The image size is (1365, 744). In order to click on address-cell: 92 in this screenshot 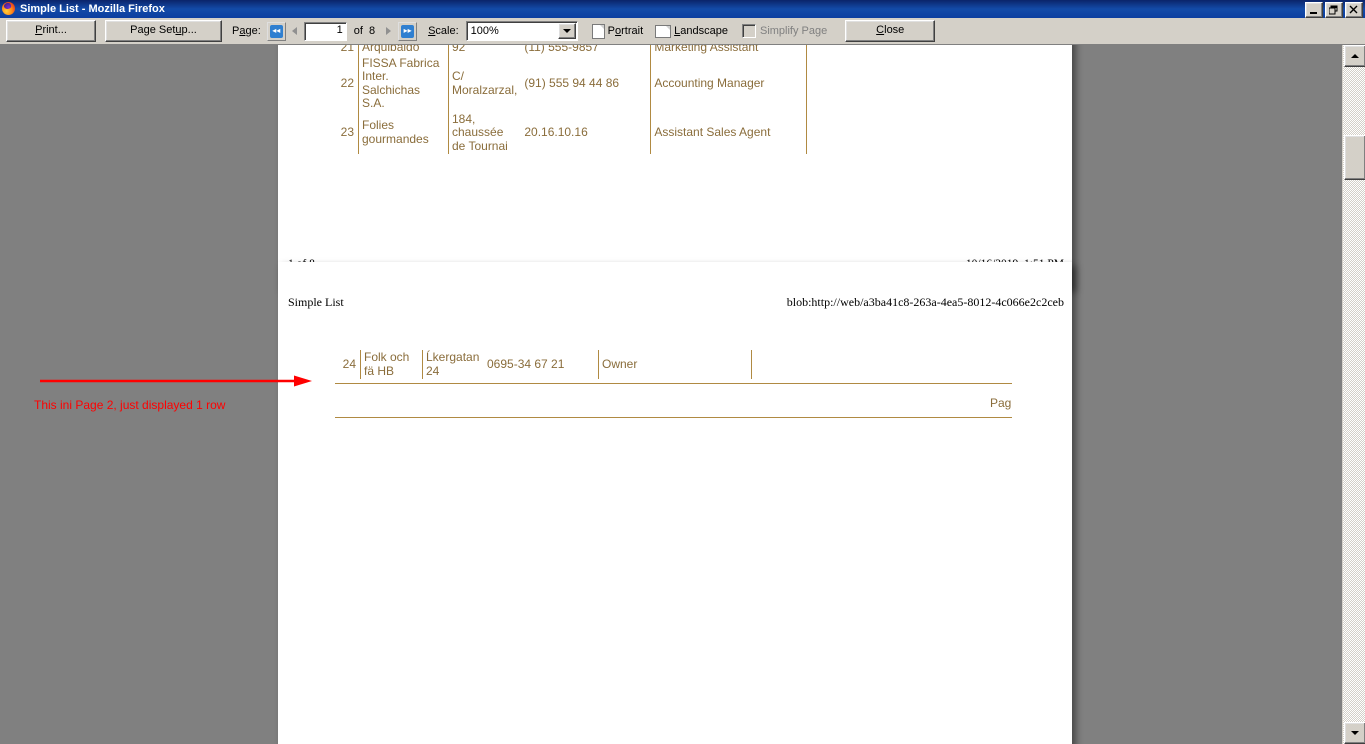, I will do `click(485, 50)`.